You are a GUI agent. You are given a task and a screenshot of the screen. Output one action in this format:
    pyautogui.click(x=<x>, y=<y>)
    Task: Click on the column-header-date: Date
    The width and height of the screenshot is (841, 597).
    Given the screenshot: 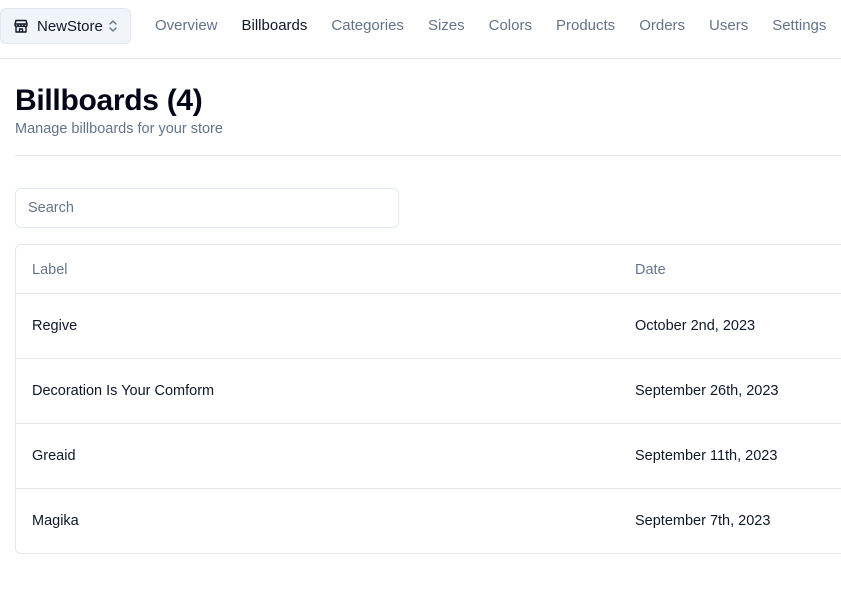 What is the action you would take?
    pyautogui.click(x=650, y=270)
    